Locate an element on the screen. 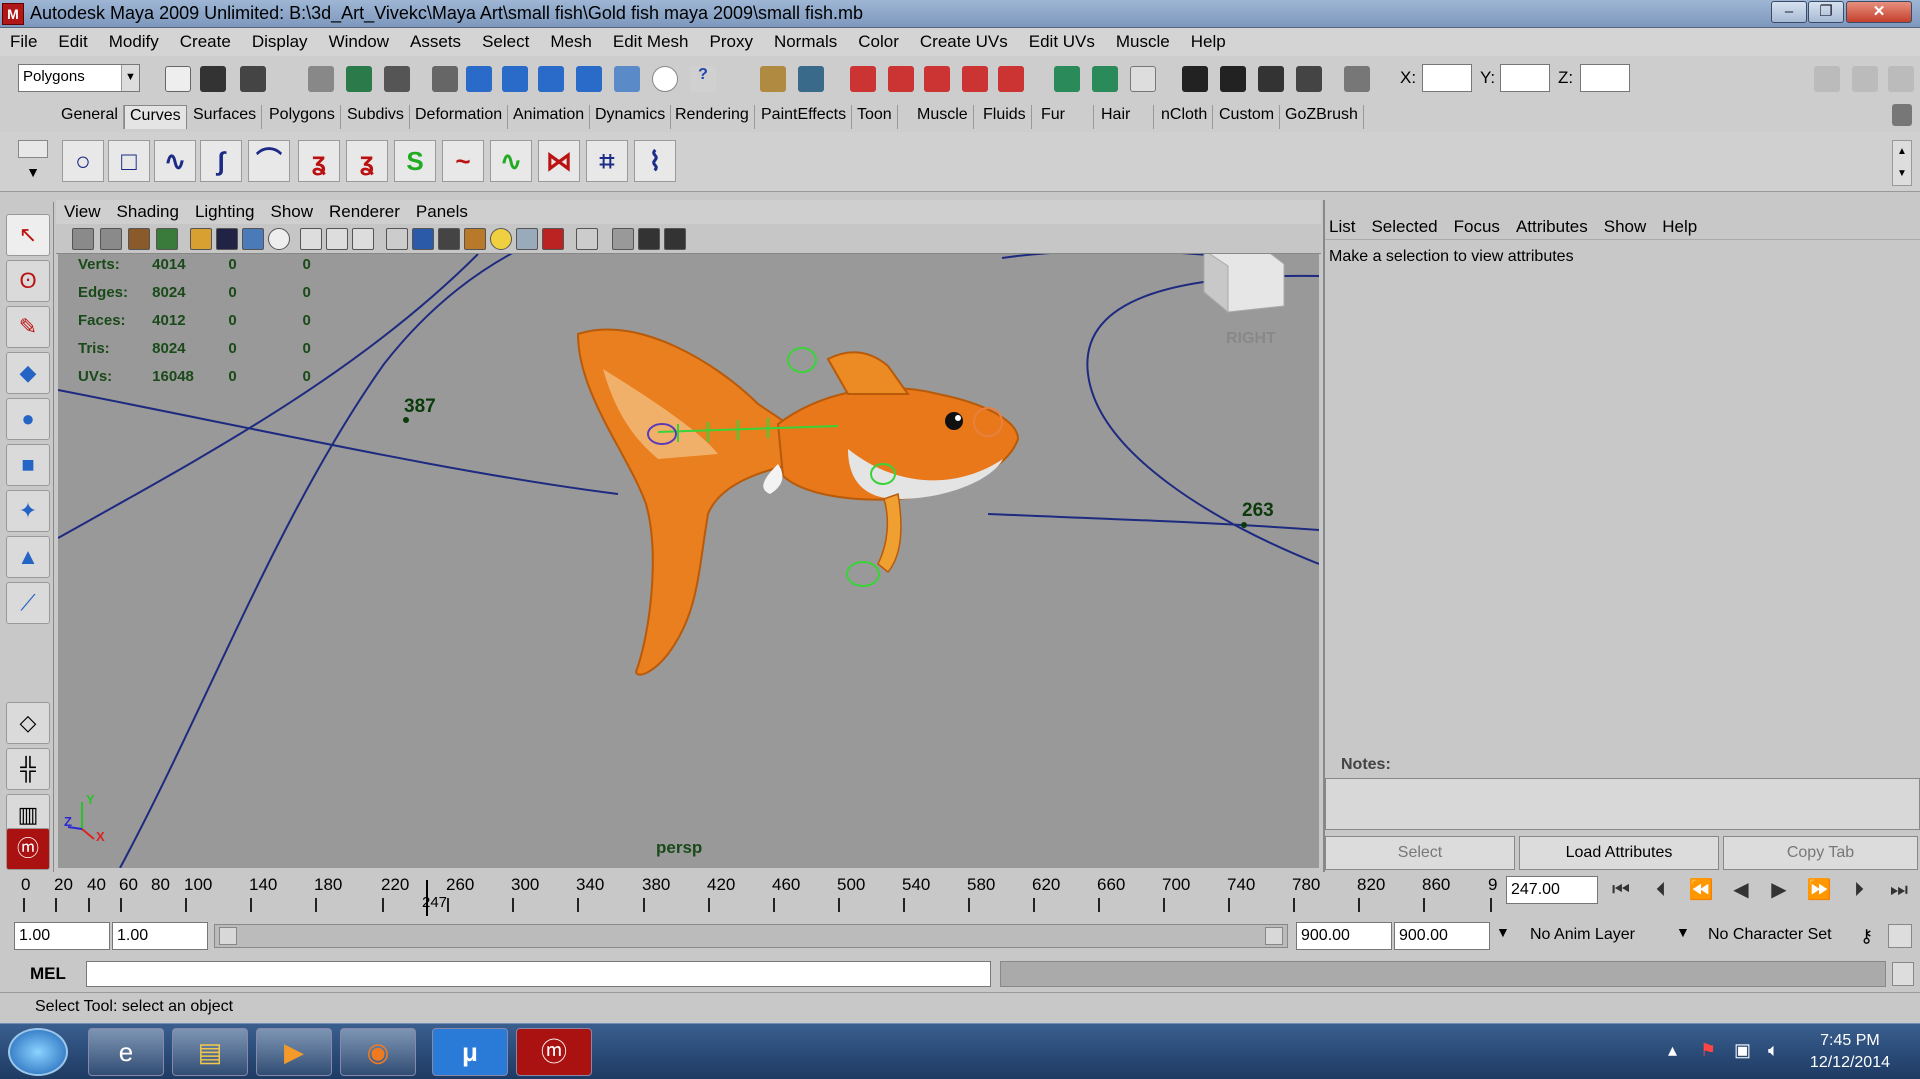 The height and width of the screenshot is (1079, 1920). viewport-menu-show: Show is located at coordinates (292, 212).